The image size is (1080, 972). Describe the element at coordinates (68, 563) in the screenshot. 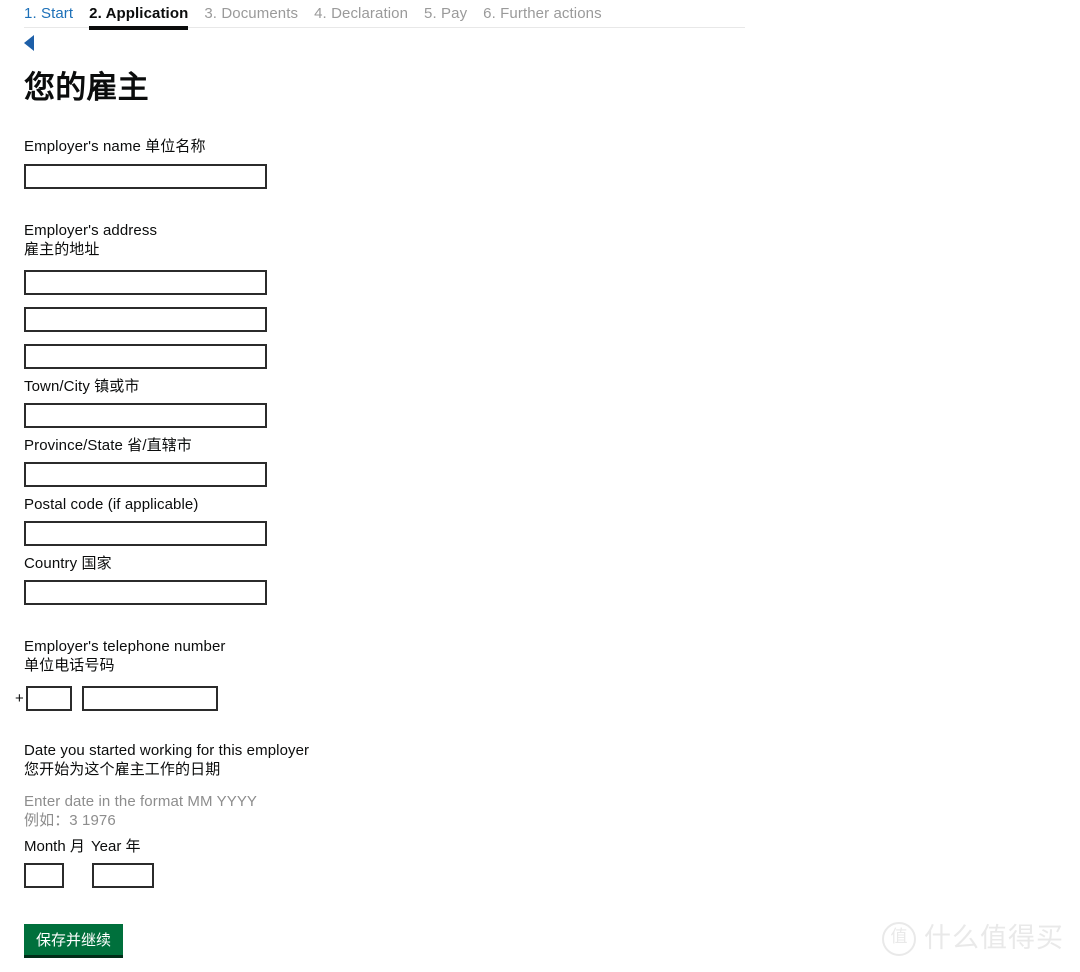

I see `country-label: Country 国家` at that location.